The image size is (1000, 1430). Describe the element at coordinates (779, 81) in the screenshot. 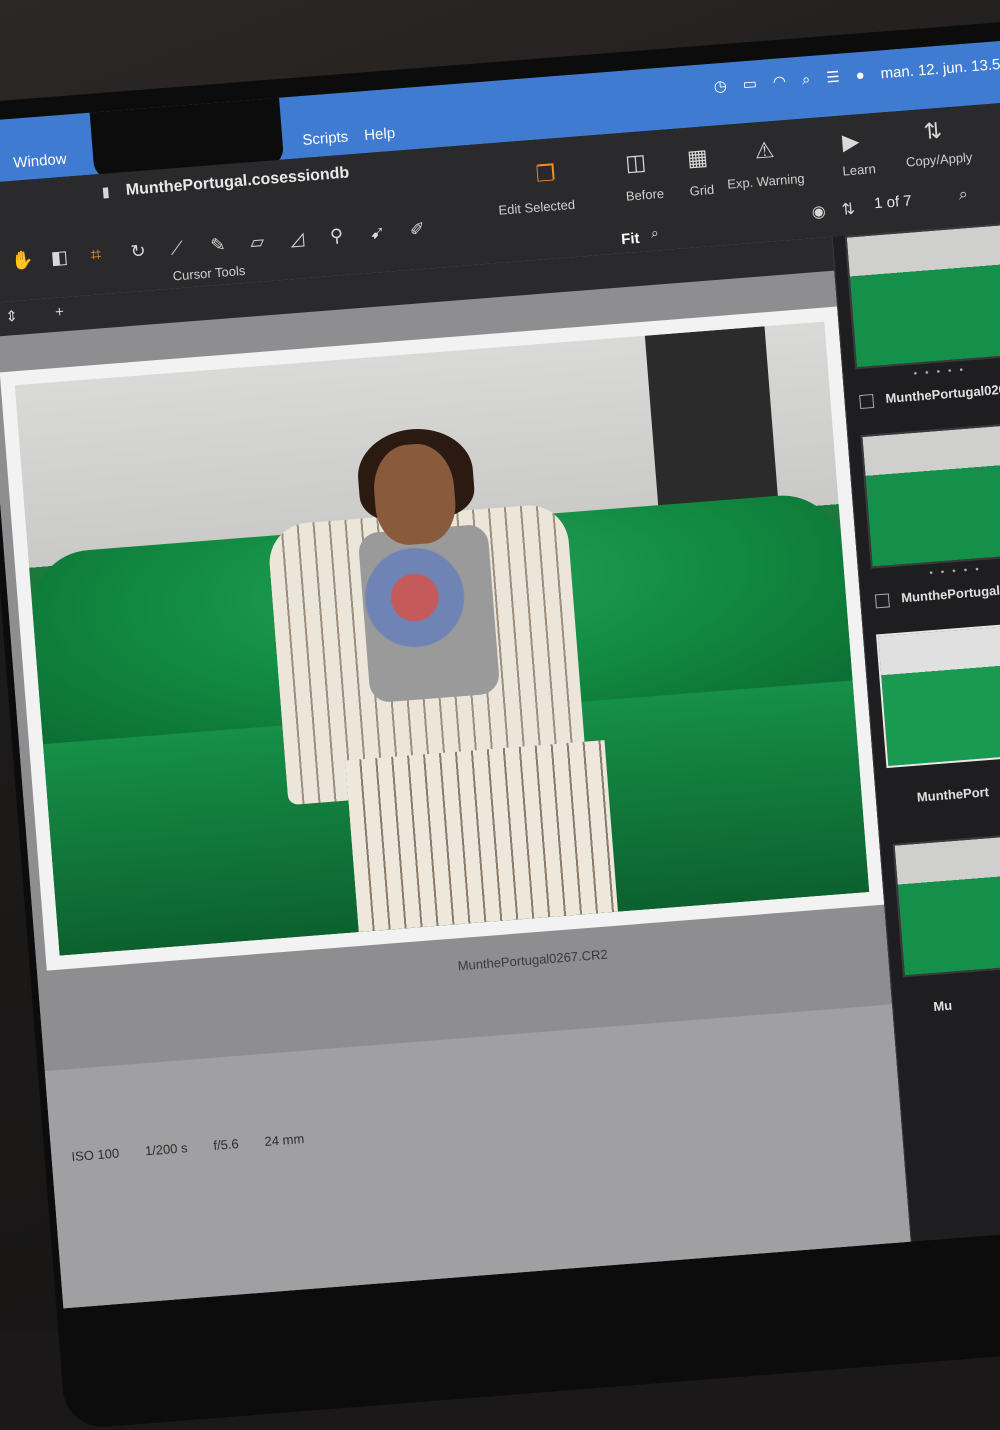

I see `wifi-icon: ◠` at that location.